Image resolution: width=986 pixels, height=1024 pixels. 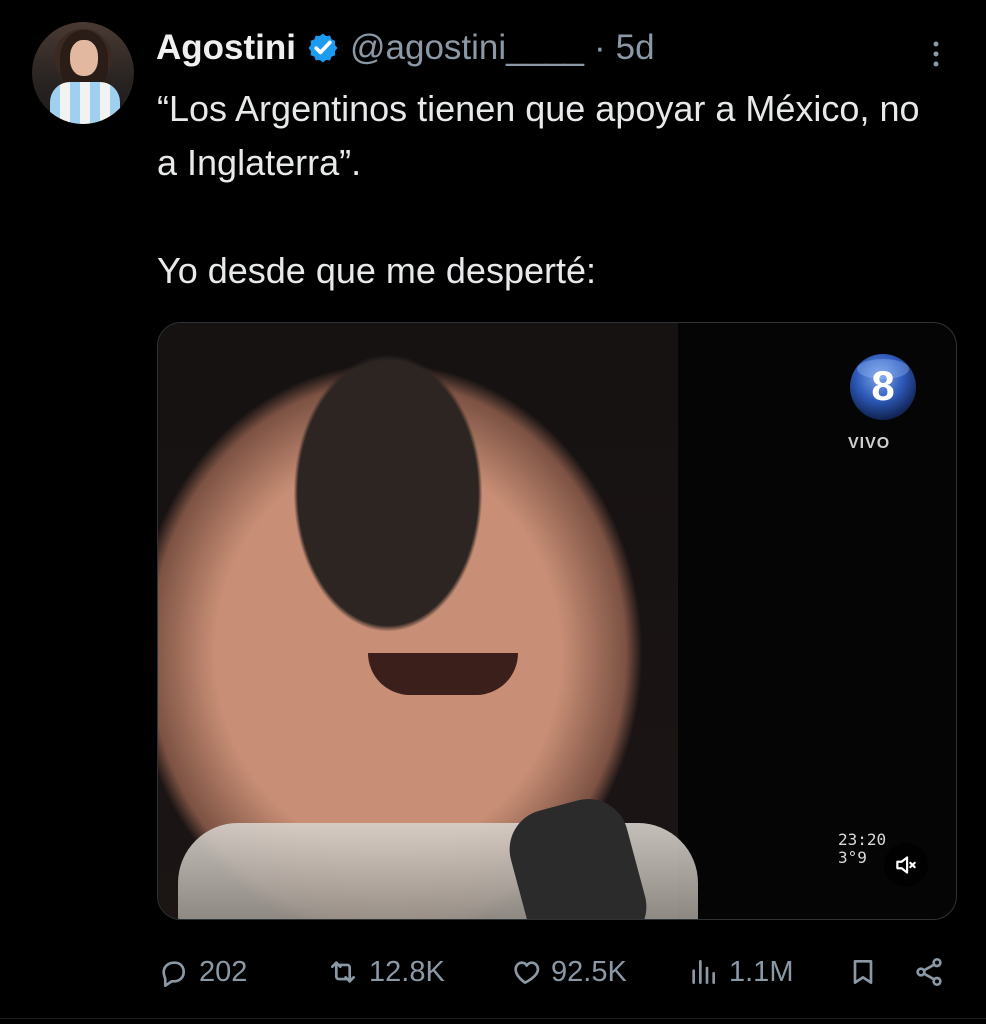 I want to click on channel-live-label: VIVO, so click(x=869, y=443).